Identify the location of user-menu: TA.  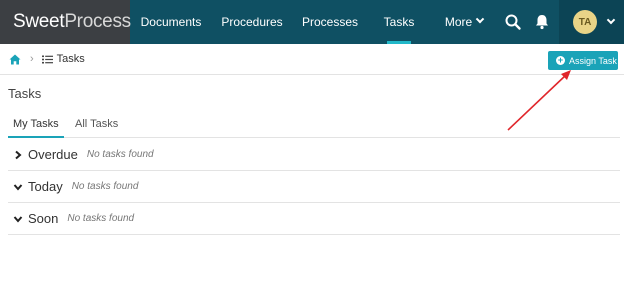
(591, 22).